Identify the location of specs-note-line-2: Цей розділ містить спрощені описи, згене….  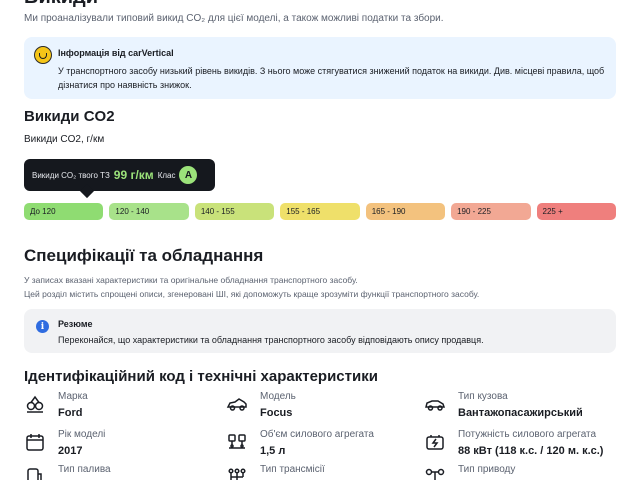
(252, 294).